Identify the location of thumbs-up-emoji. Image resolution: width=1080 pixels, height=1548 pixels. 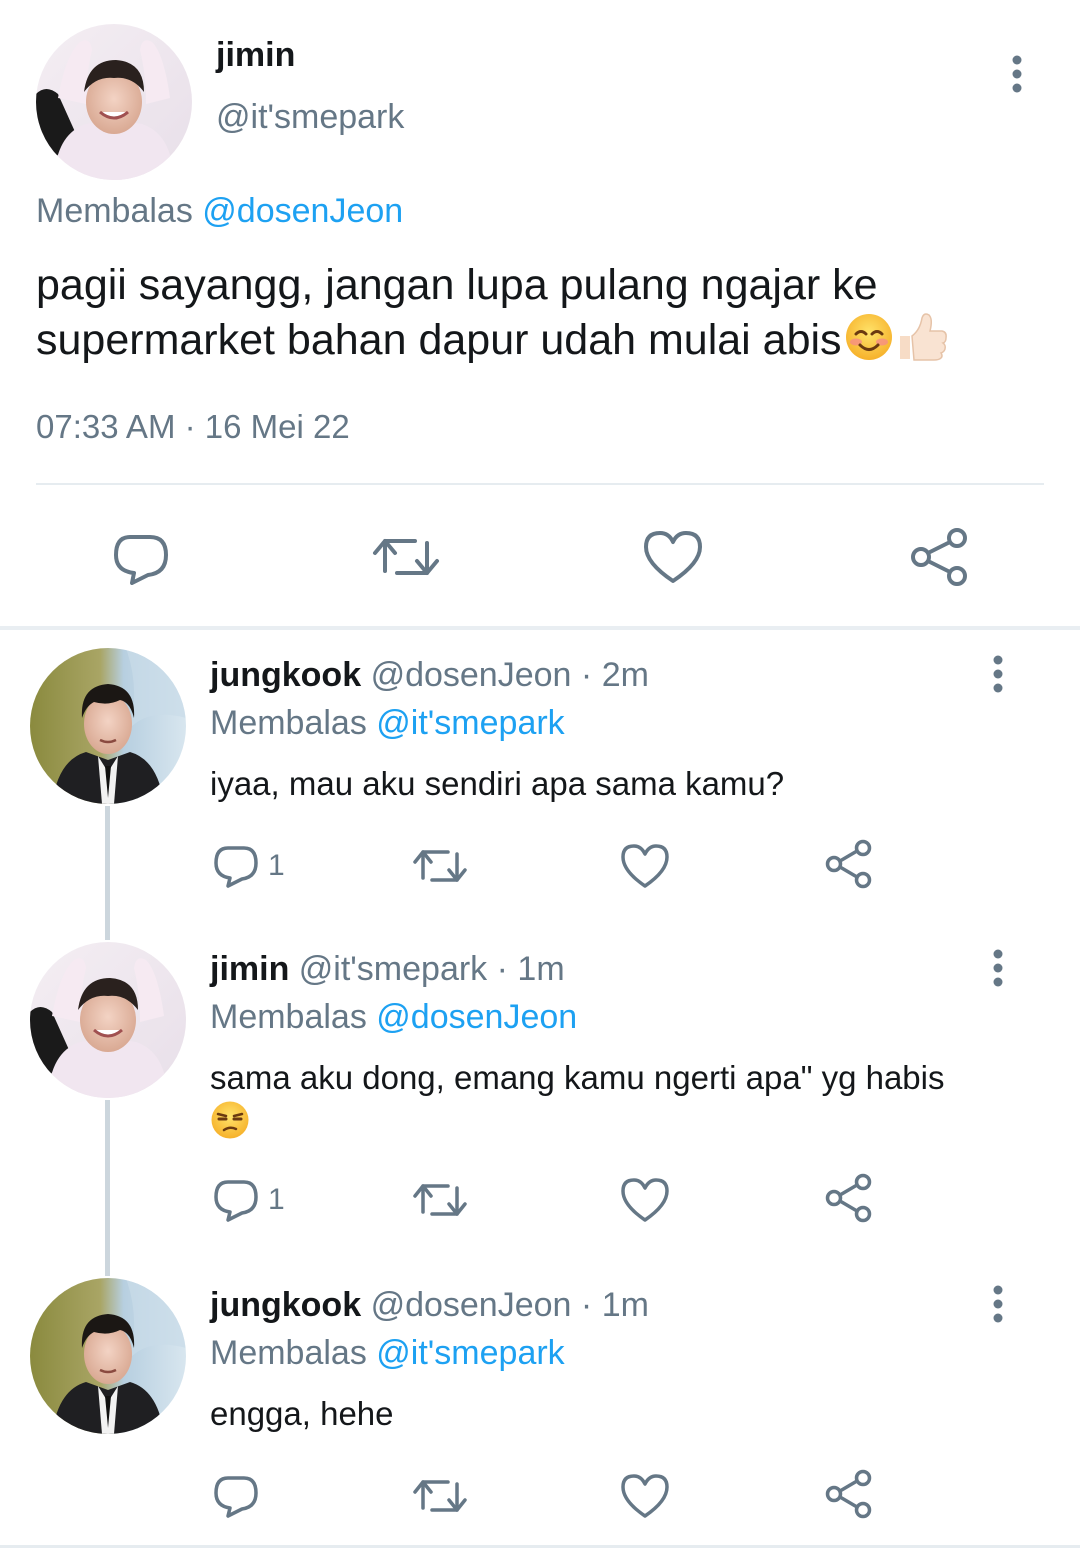
(922, 343).